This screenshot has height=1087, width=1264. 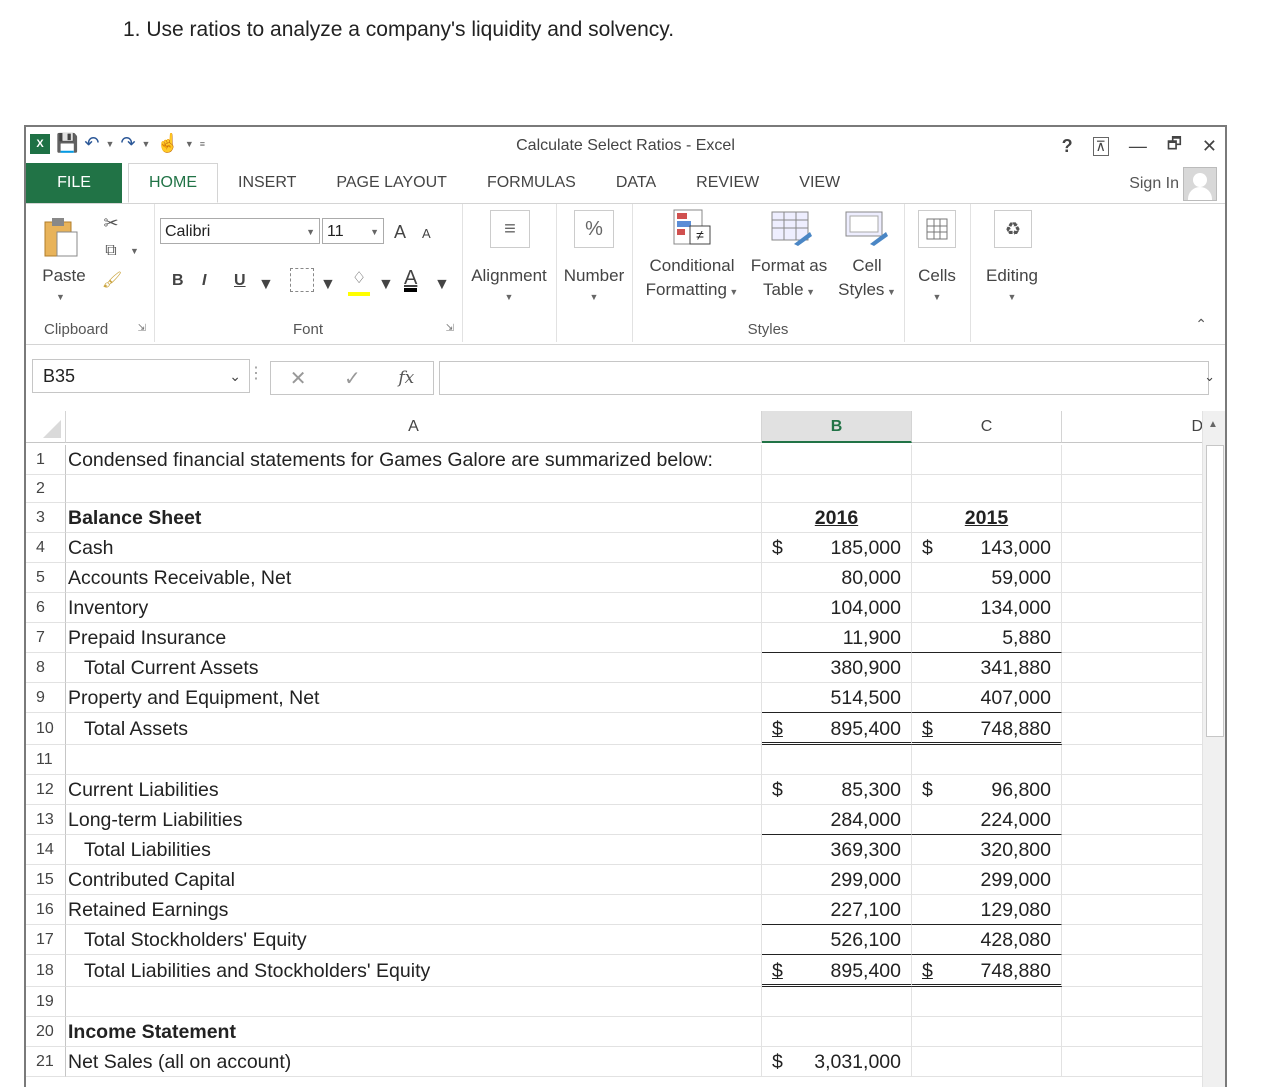 I want to click on row-header: 14, so click(x=46, y=850).